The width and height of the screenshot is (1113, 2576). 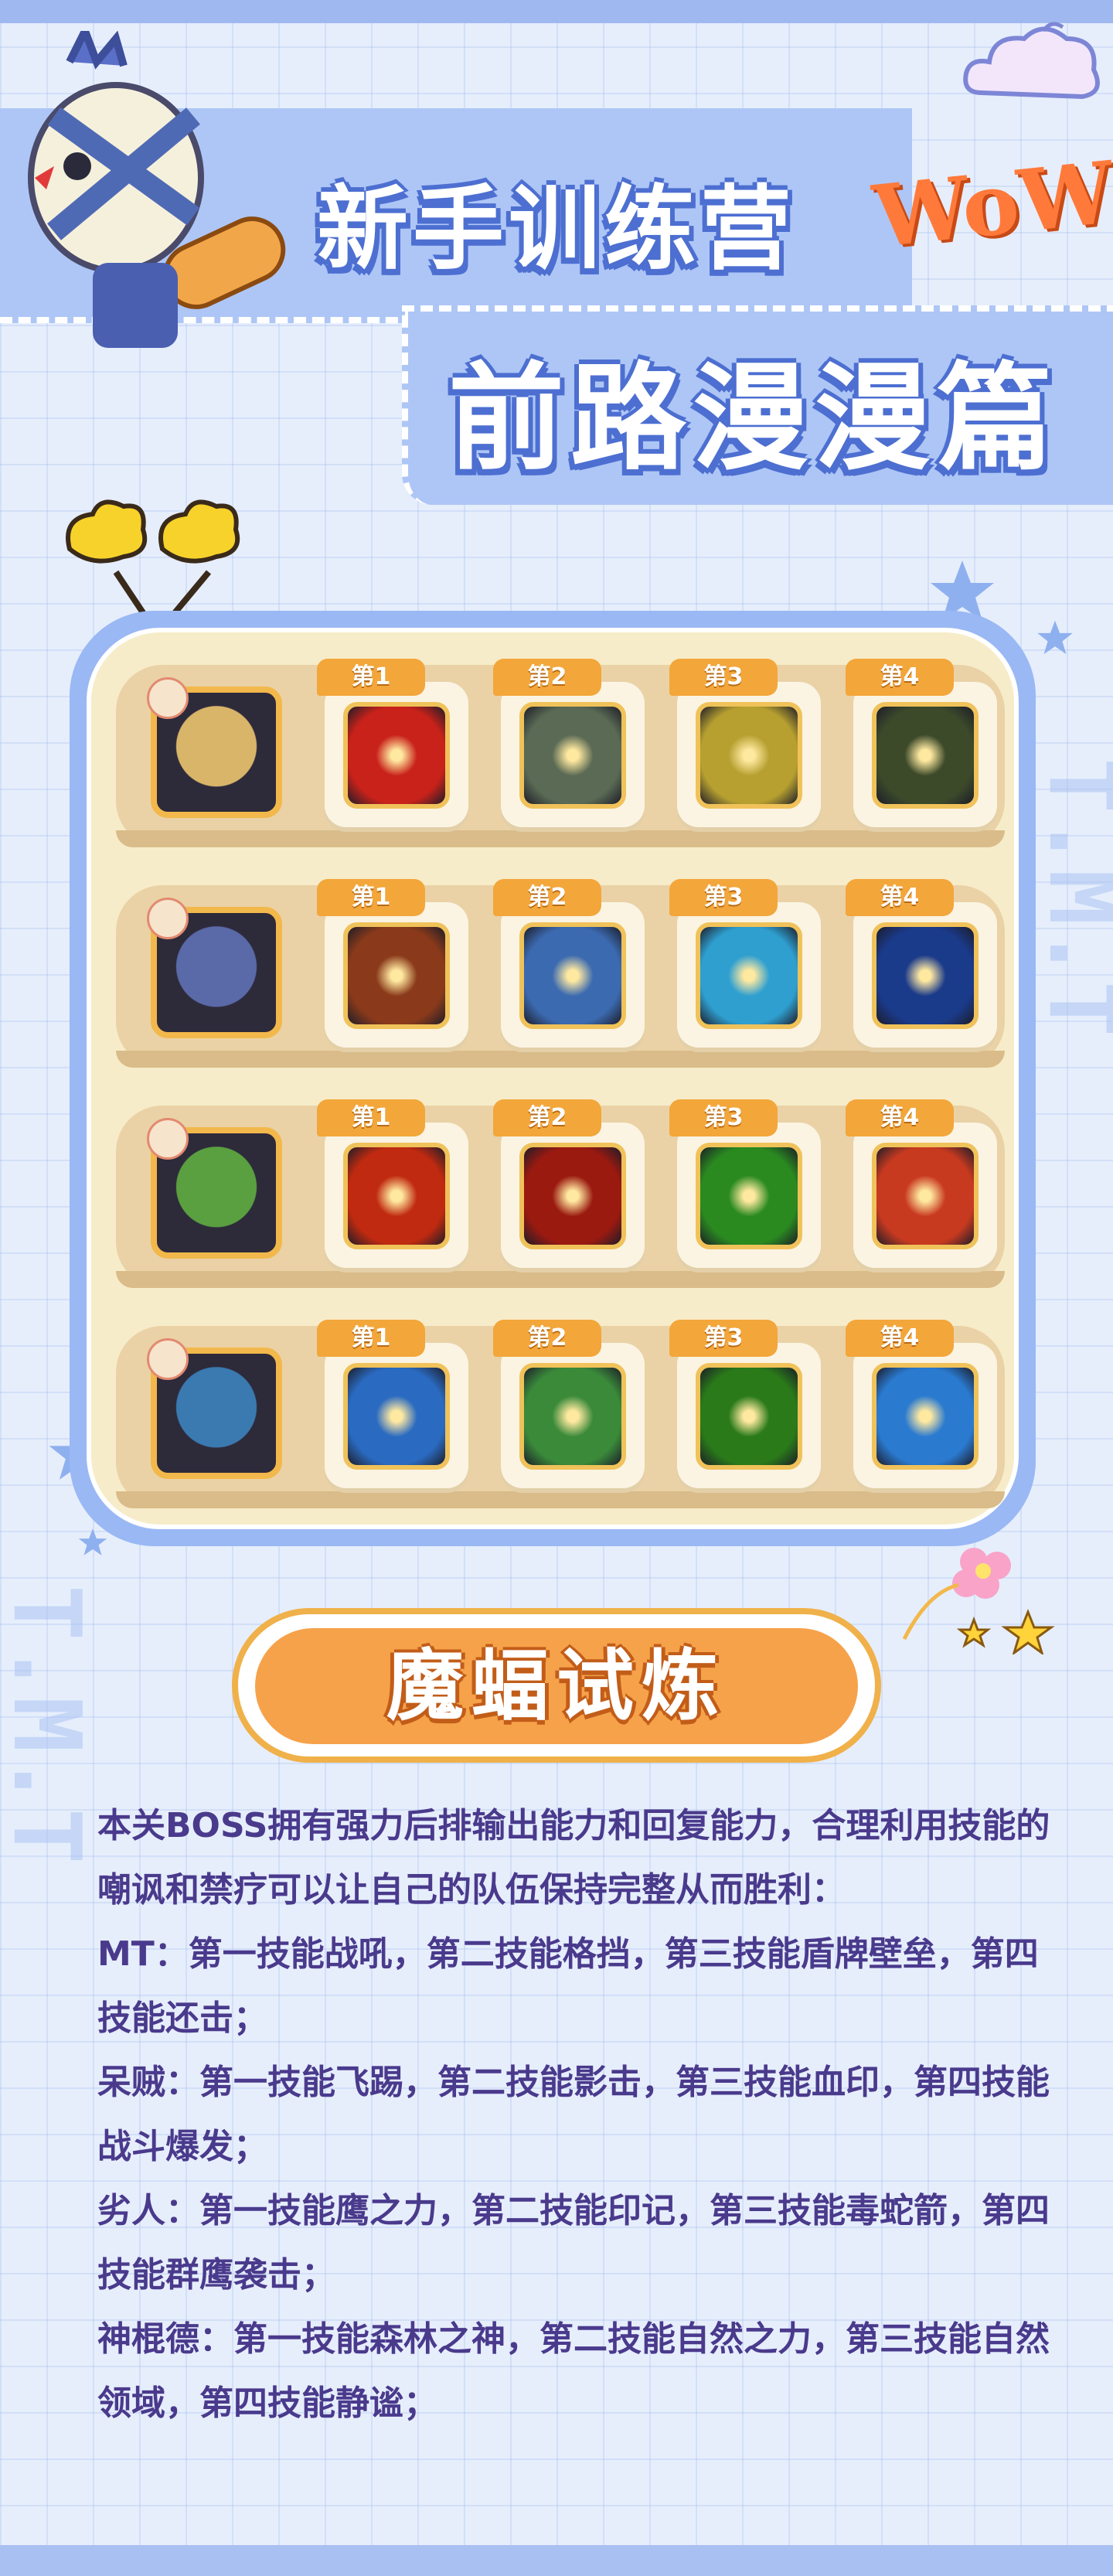 I want to click on mark-icon, so click(x=572, y=1196).